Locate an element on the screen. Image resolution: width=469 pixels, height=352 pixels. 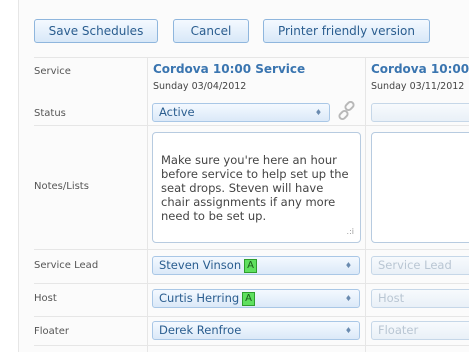
floater-value: Derek Renfroe is located at coordinates (200, 330).